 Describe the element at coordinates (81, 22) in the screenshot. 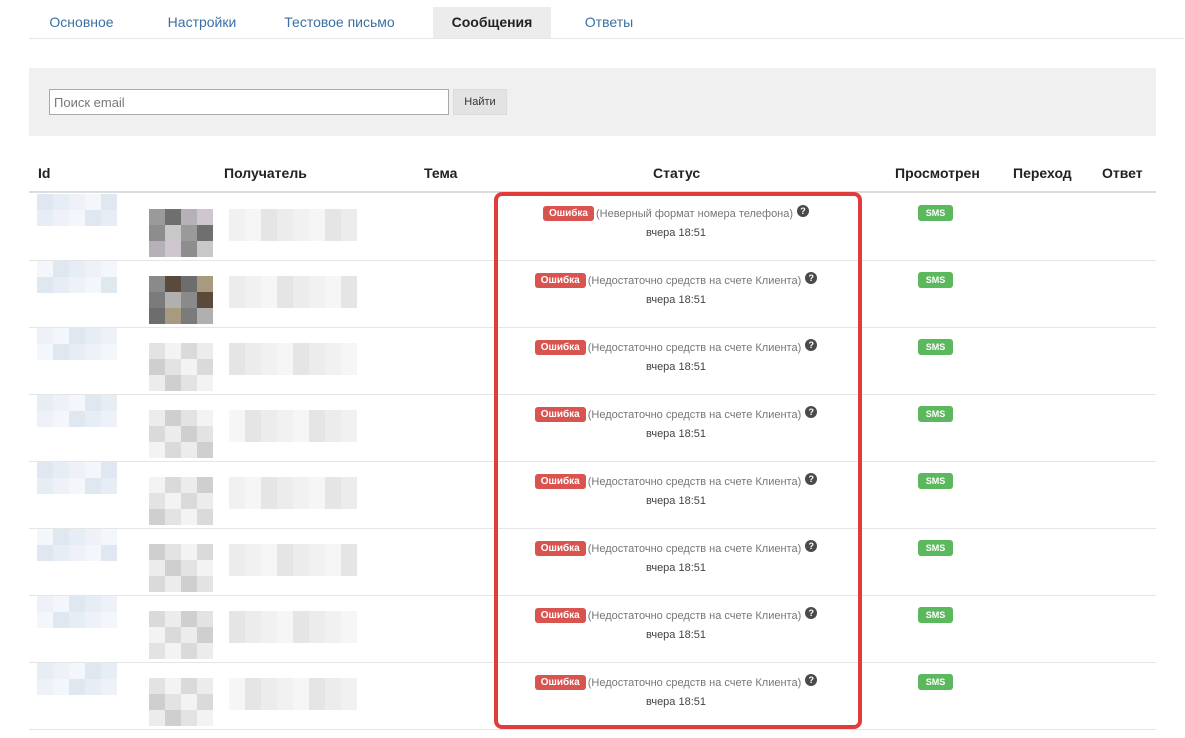

I see `tab-basic: Основное` at that location.